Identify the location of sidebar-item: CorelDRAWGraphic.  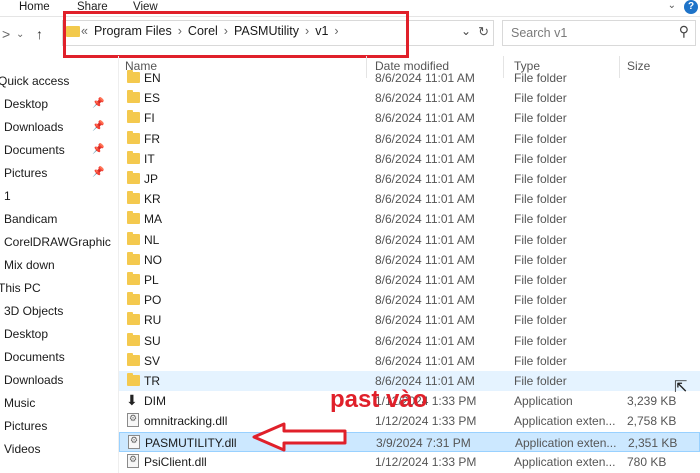
(57, 242).